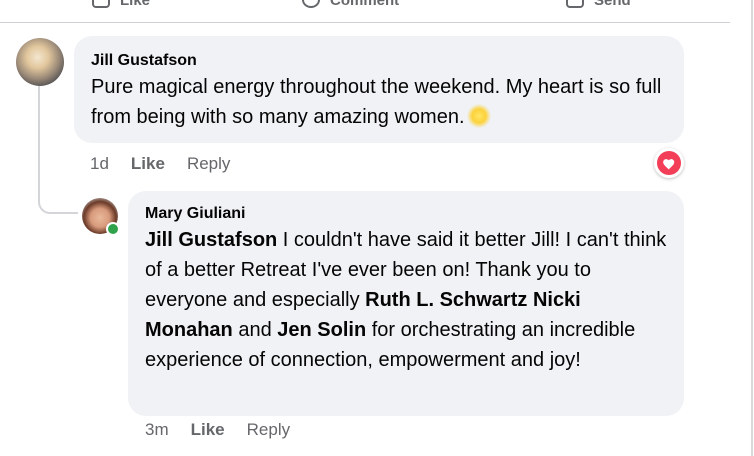 This screenshot has height=456, width=754. What do you see at coordinates (148, 164) in the screenshot?
I see `comment-like-button: Like` at bounding box center [148, 164].